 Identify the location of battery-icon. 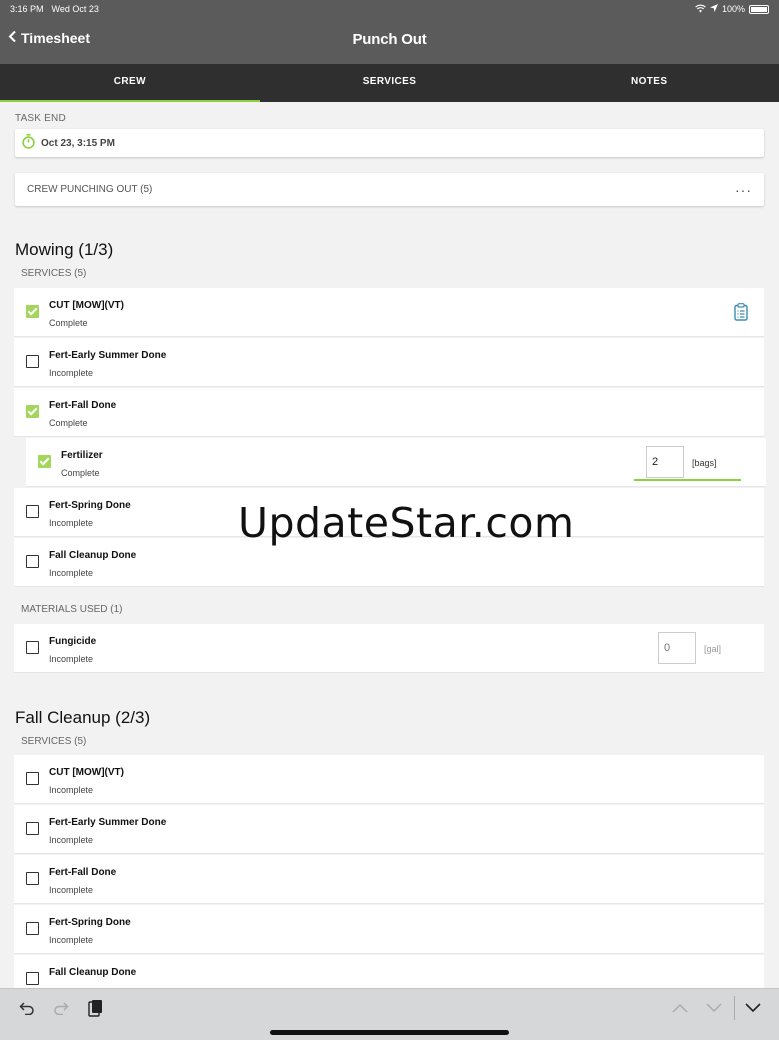
(759, 9).